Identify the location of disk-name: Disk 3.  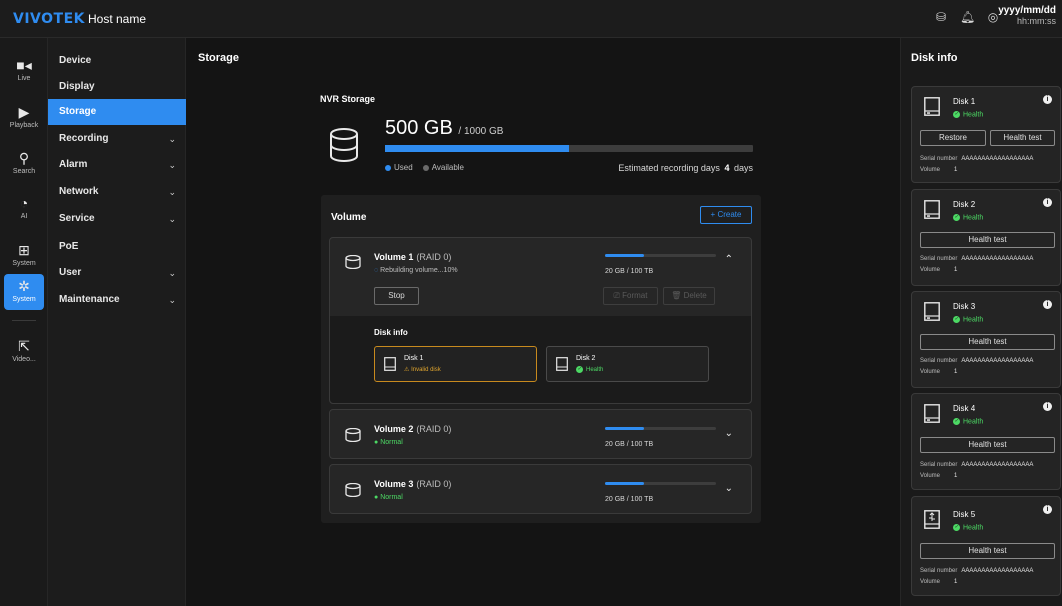
(964, 306).